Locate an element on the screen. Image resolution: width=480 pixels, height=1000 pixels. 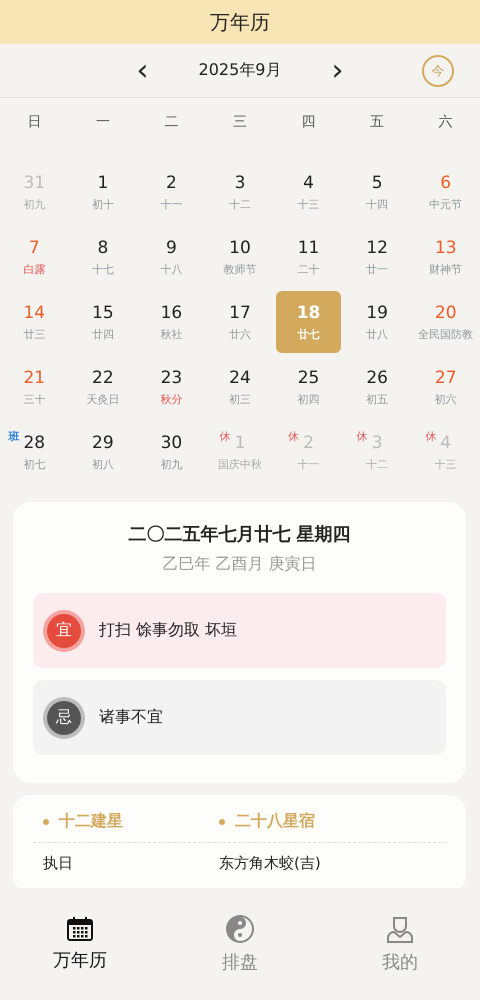
lunar-date: 二十 is located at coordinates (309, 269).